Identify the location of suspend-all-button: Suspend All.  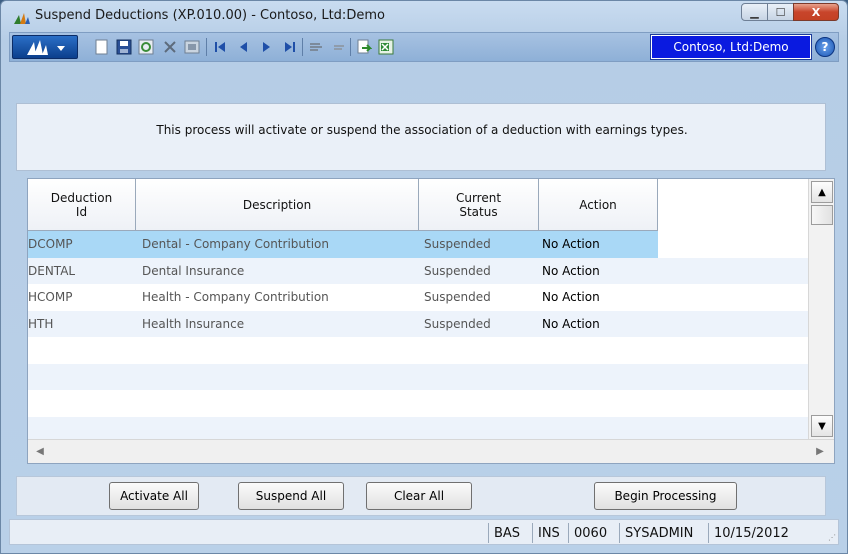
(291, 496).